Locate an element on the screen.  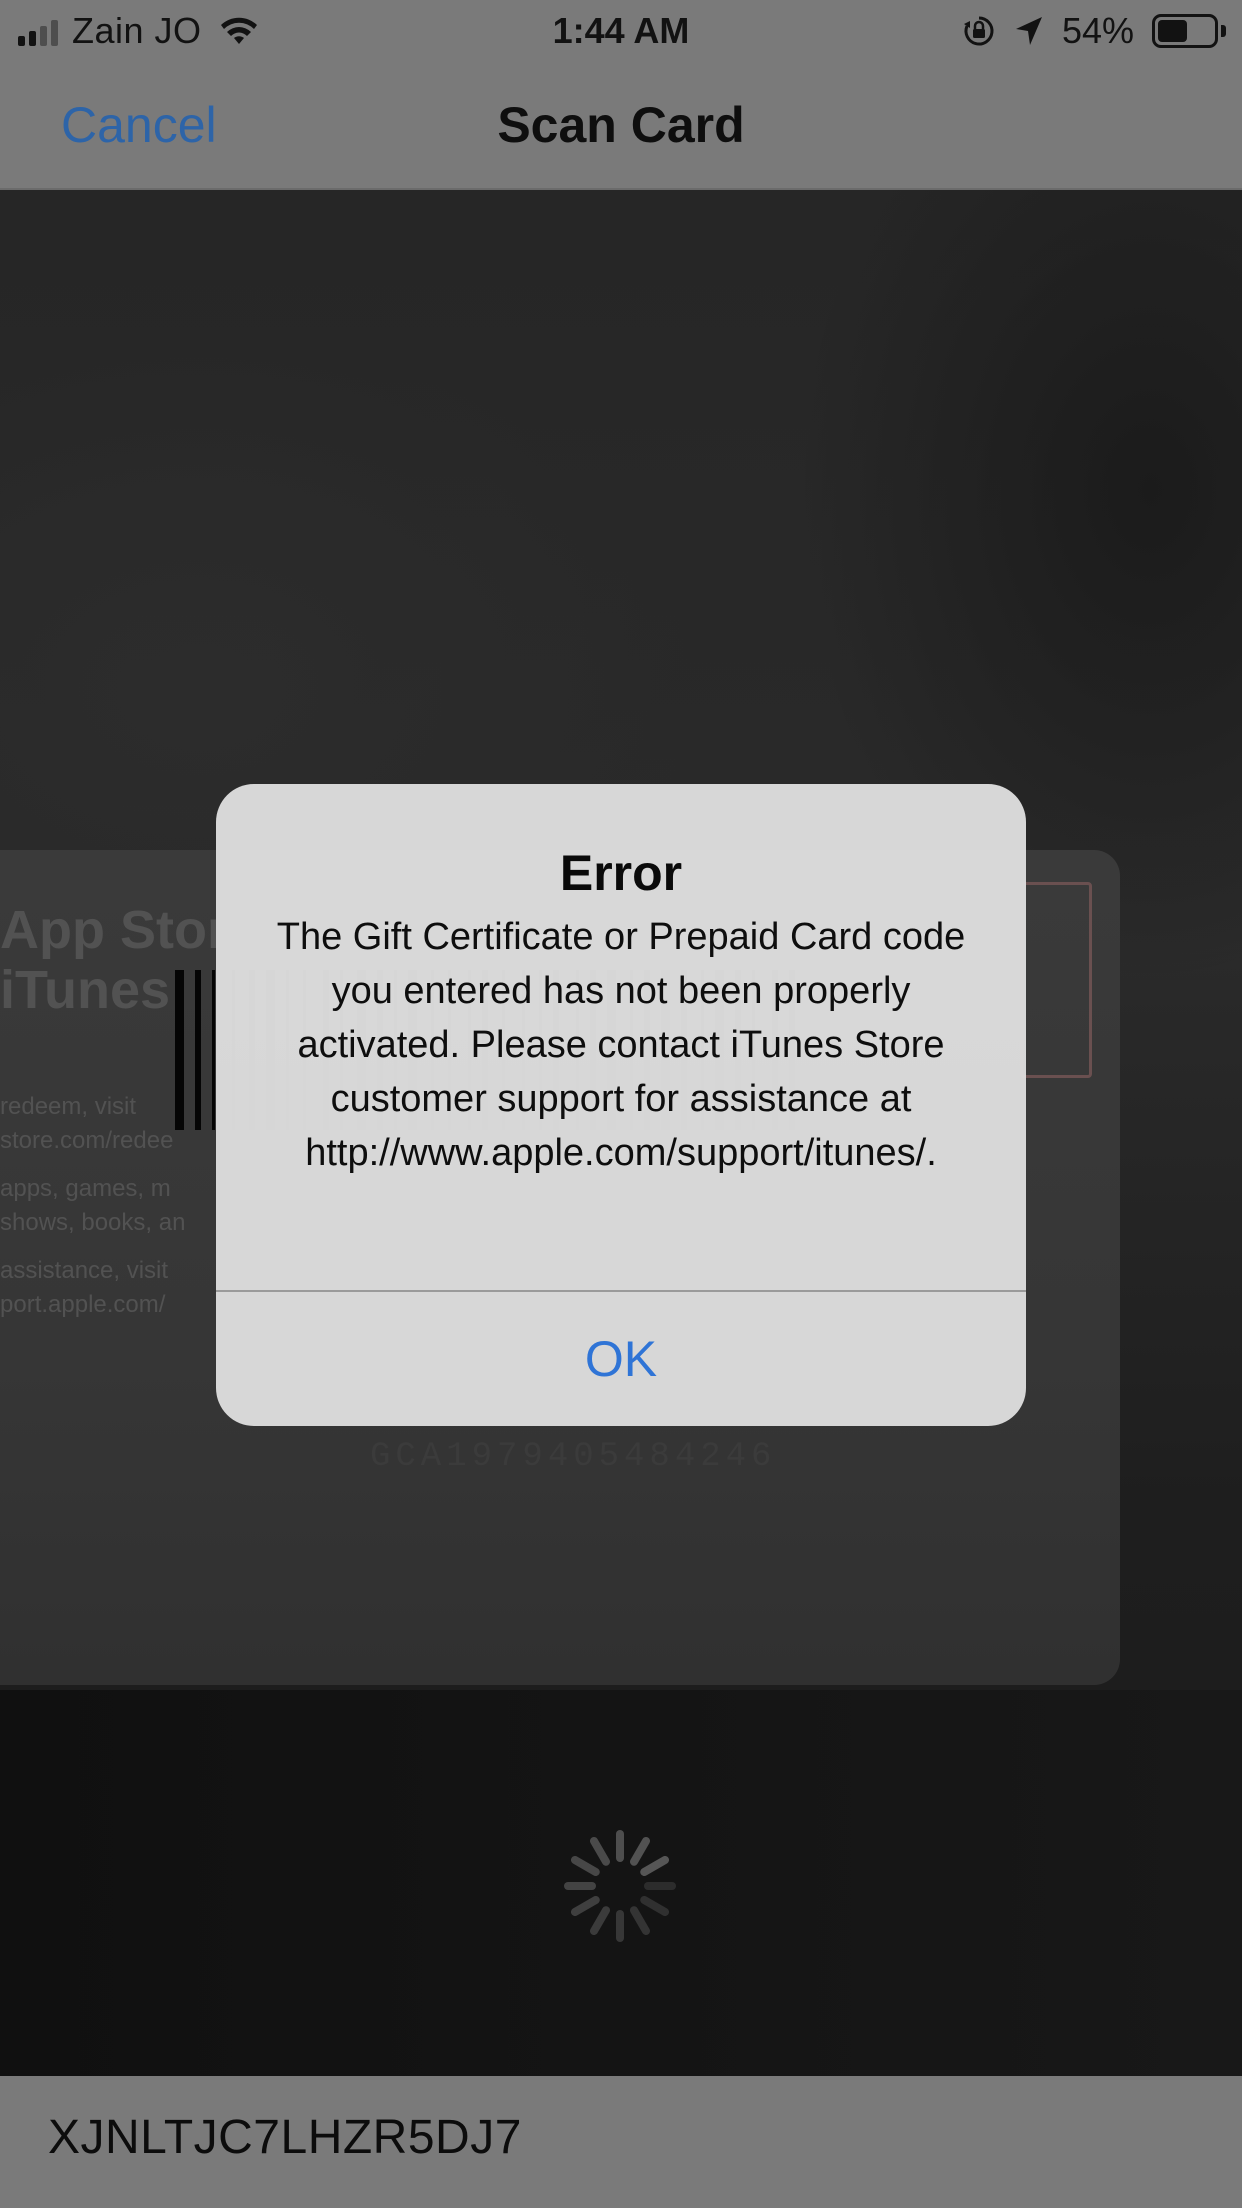
card-graphic is located at coordinates (1056, 980).